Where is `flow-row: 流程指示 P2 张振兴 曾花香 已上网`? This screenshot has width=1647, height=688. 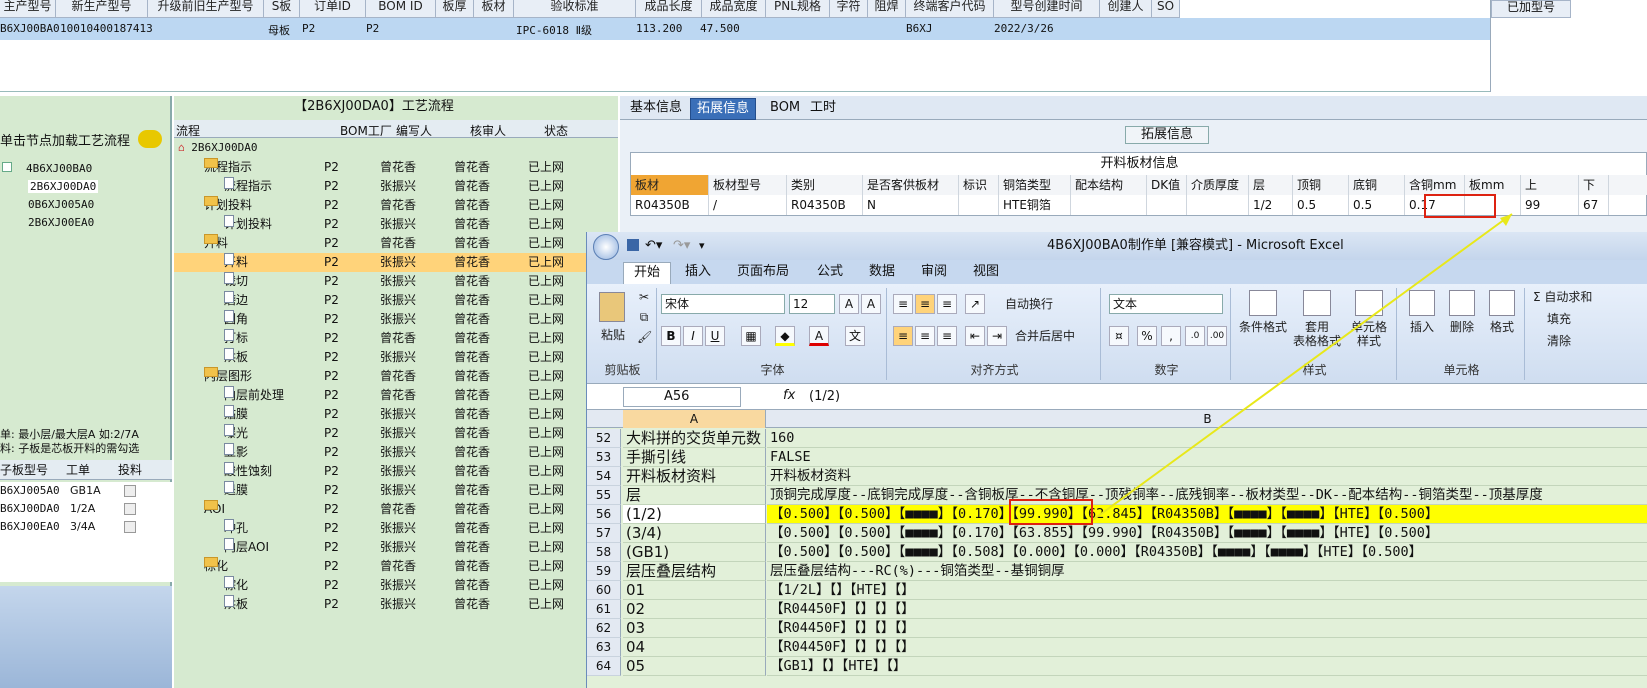
flow-row: 流程指示 P2 张振兴 曾花香 已上网 is located at coordinates (396, 186).